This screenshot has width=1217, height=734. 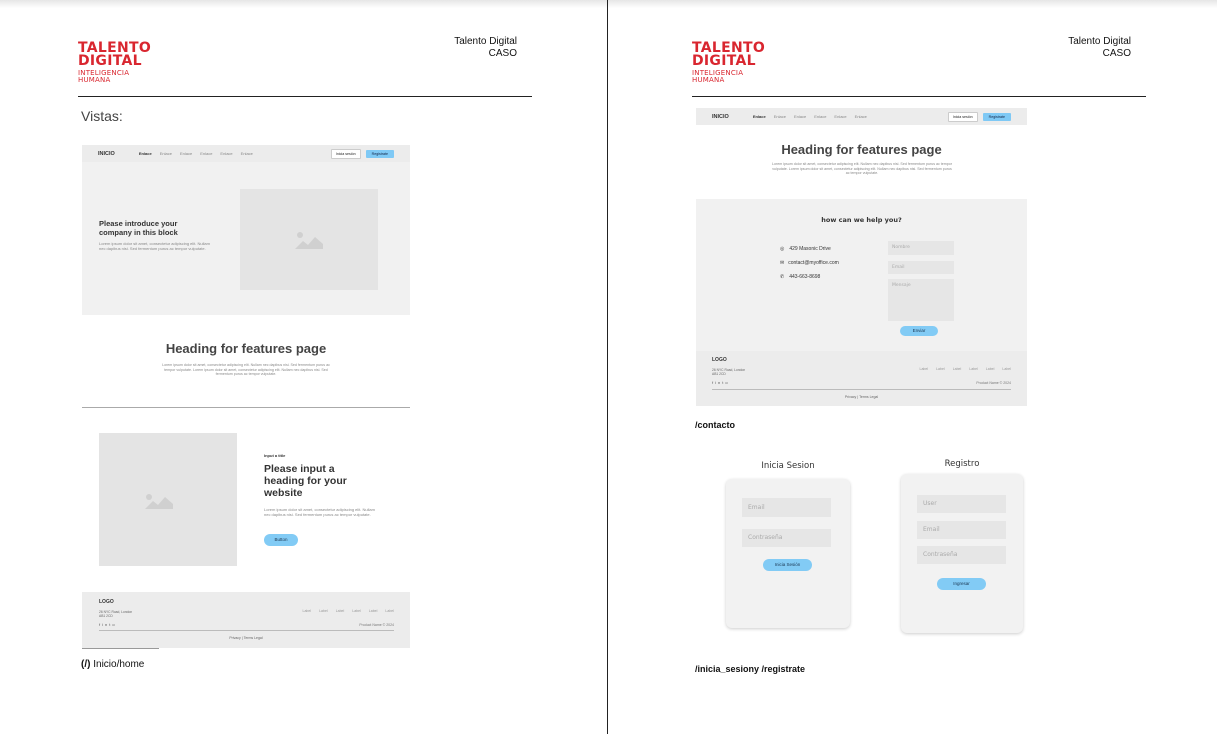 I want to click on register-password-field: Contraseña, so click(x=961, y=555).